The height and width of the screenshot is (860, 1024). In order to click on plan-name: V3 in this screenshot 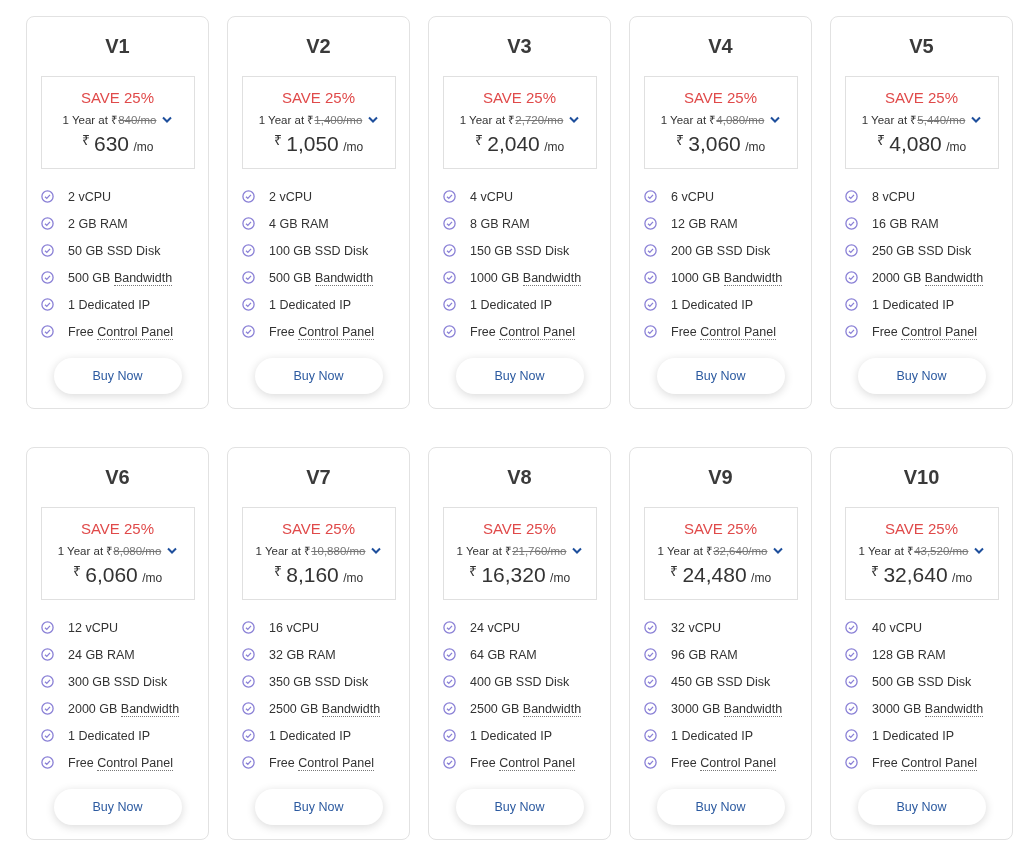, I will do `click(519, 46)`.